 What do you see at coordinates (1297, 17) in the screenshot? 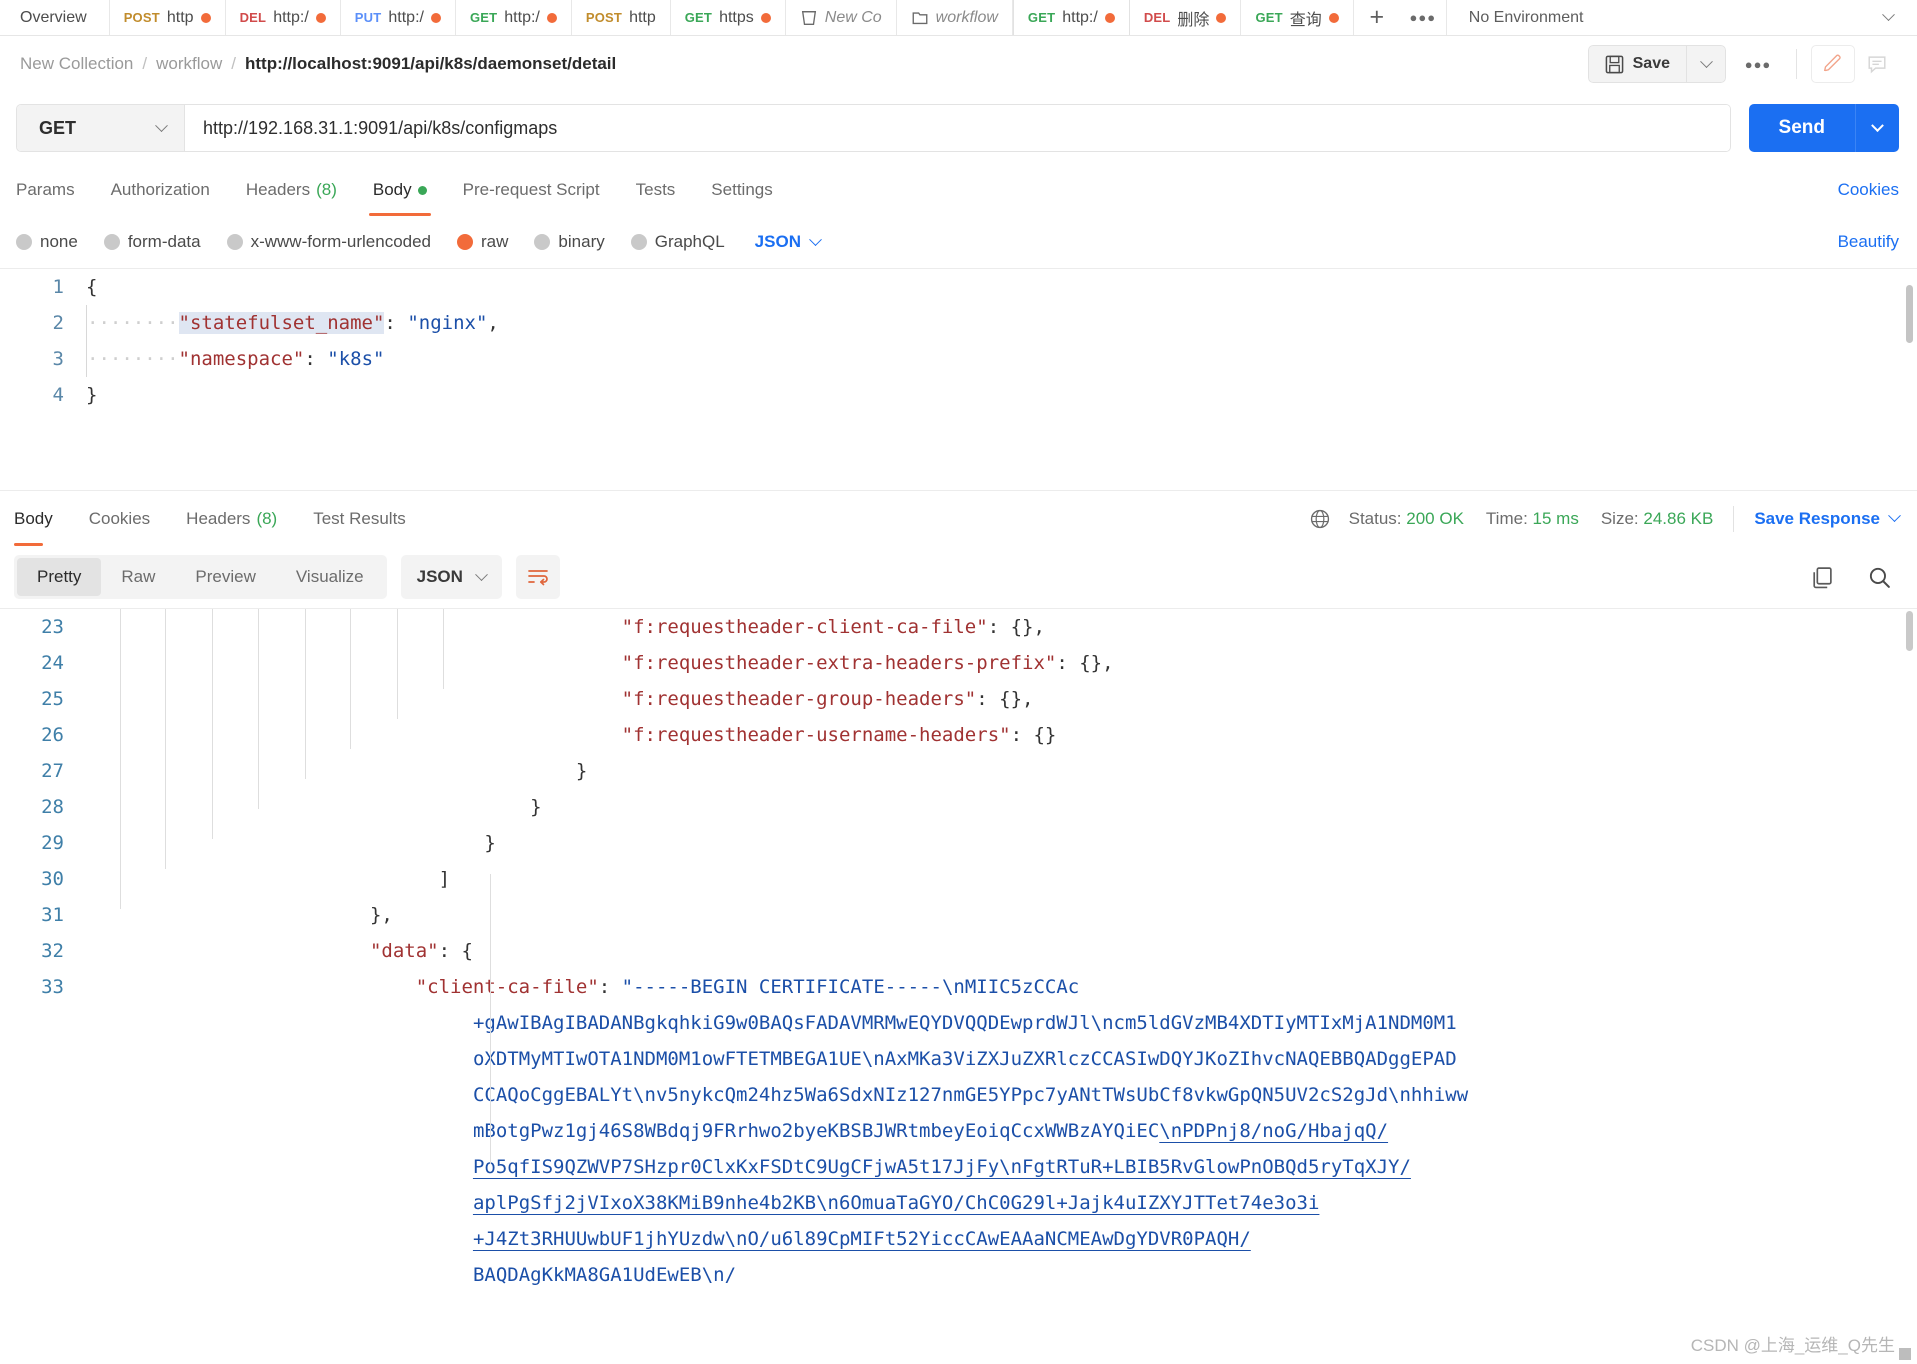
I see `request-tab-10: GET 查询` at bounding box center [1297, 17].